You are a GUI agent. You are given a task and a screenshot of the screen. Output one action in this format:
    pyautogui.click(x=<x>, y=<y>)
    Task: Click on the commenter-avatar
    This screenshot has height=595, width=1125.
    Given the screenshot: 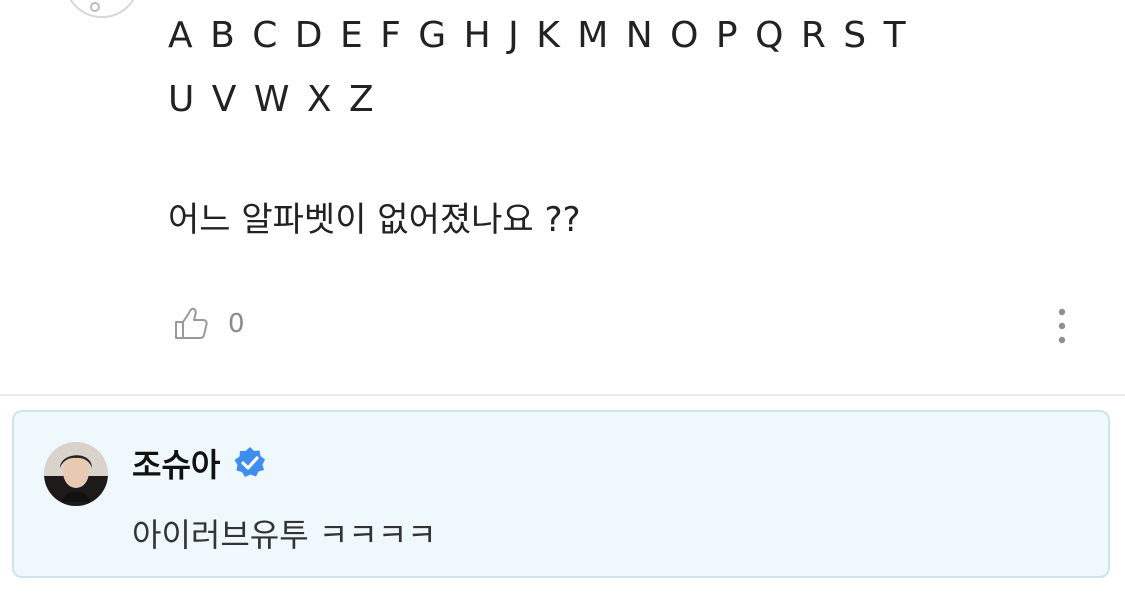 What is the action you would take?
    pyautogui.click(x=102, y=9)
    